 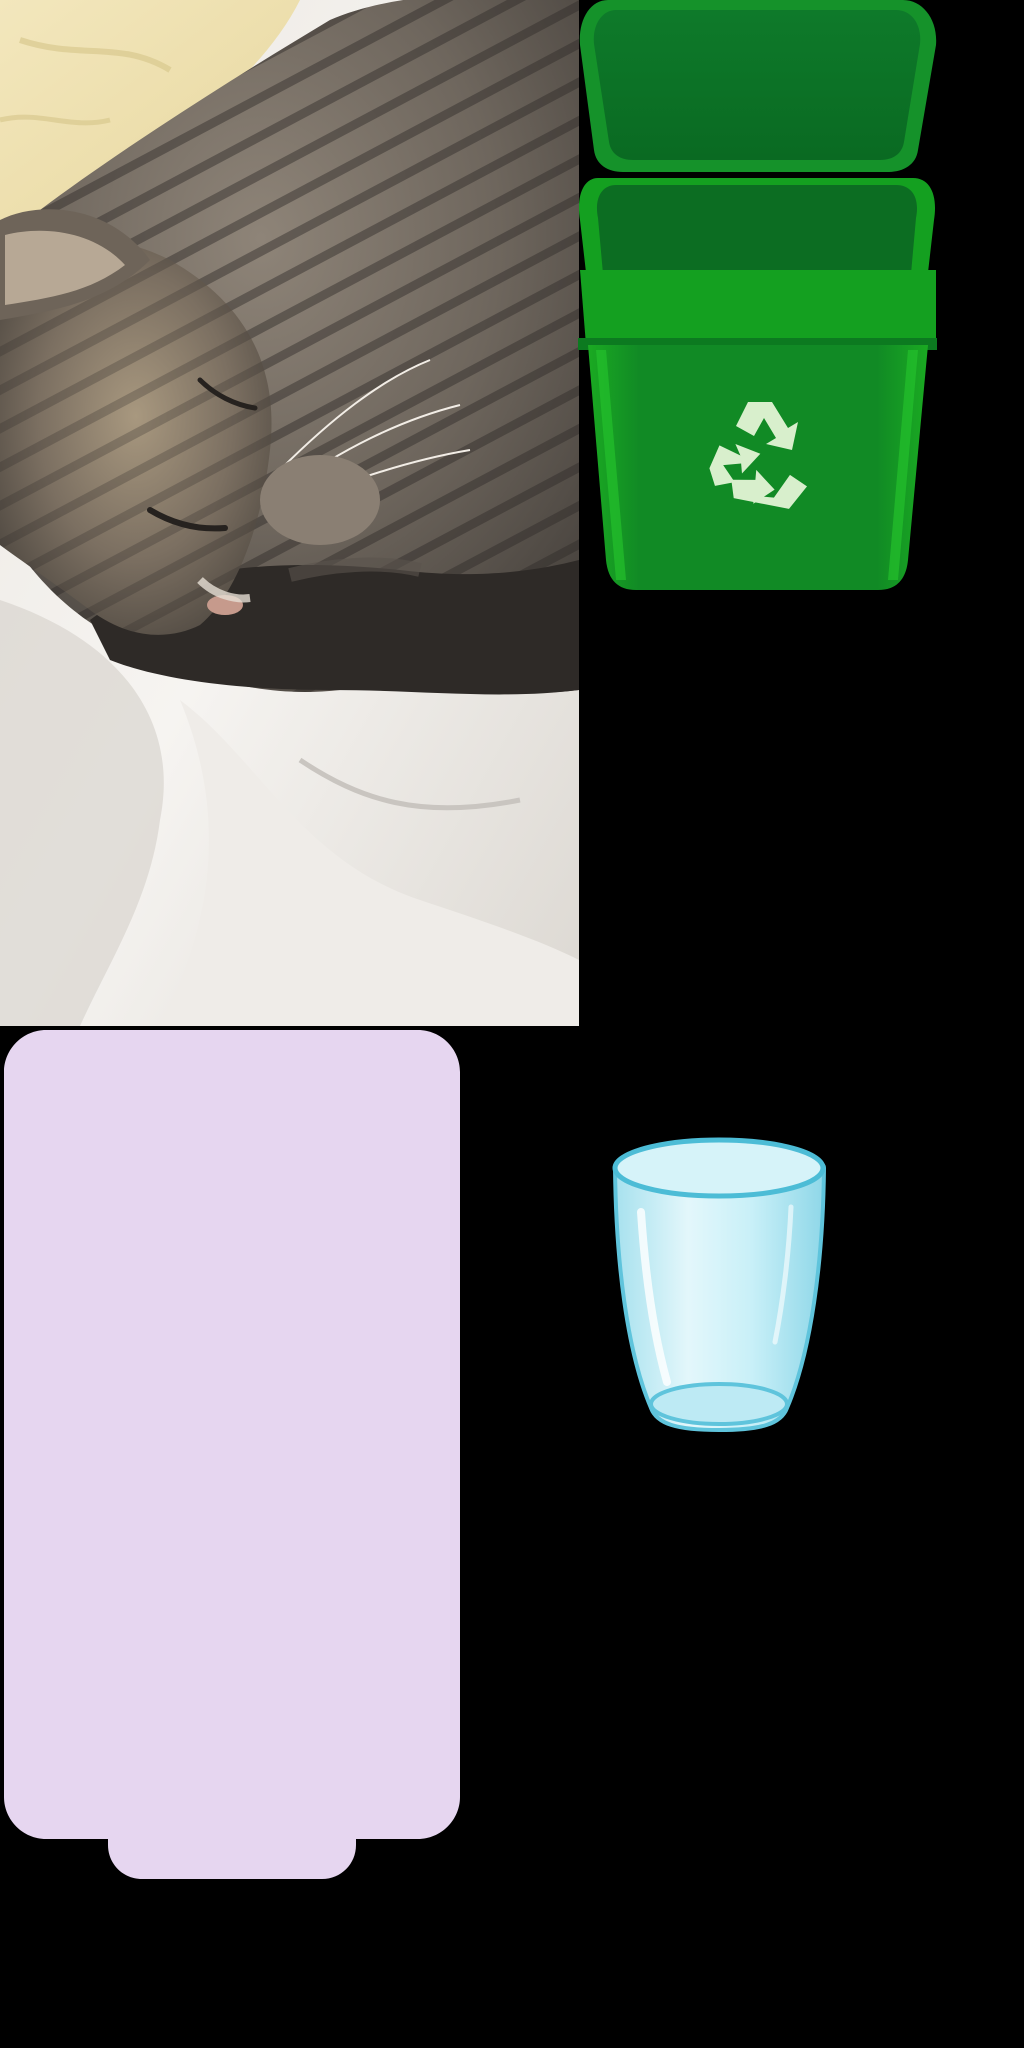 I want to click on empty-drinking-glass, so click(x=719, y=1285).